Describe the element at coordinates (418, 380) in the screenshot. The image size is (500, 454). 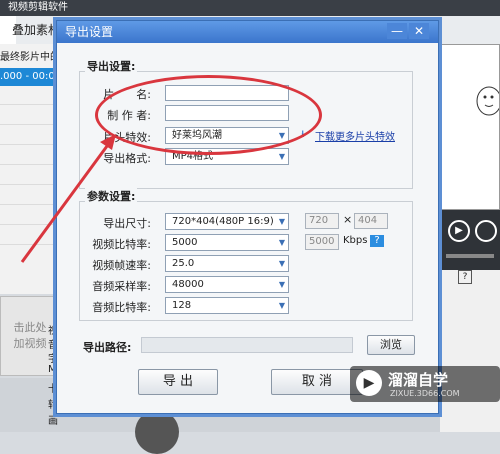
I see `watermark-name: 溜溜自学` at that location.